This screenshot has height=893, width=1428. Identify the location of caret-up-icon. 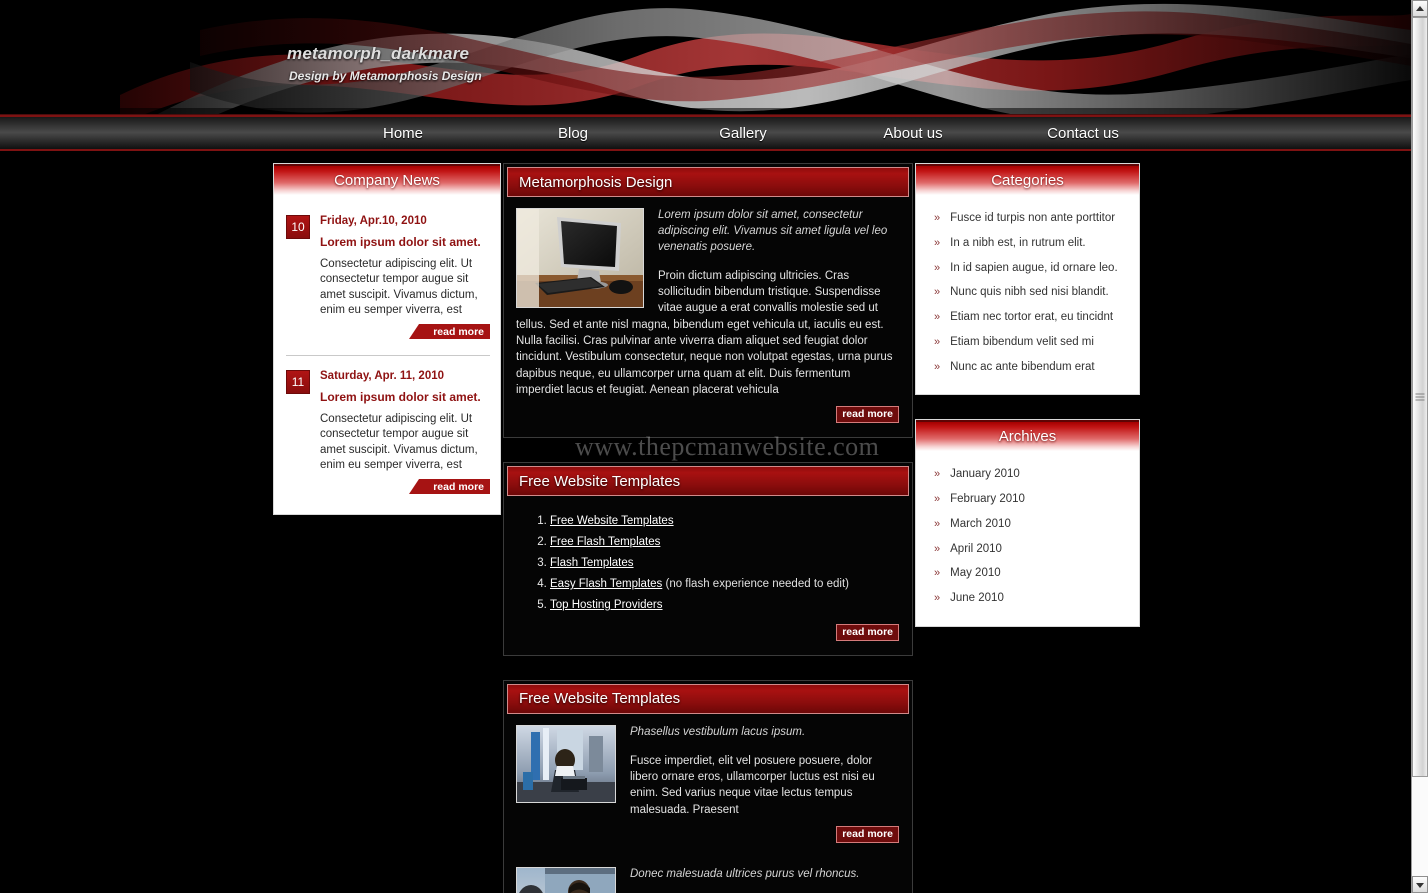
(1420, 8).